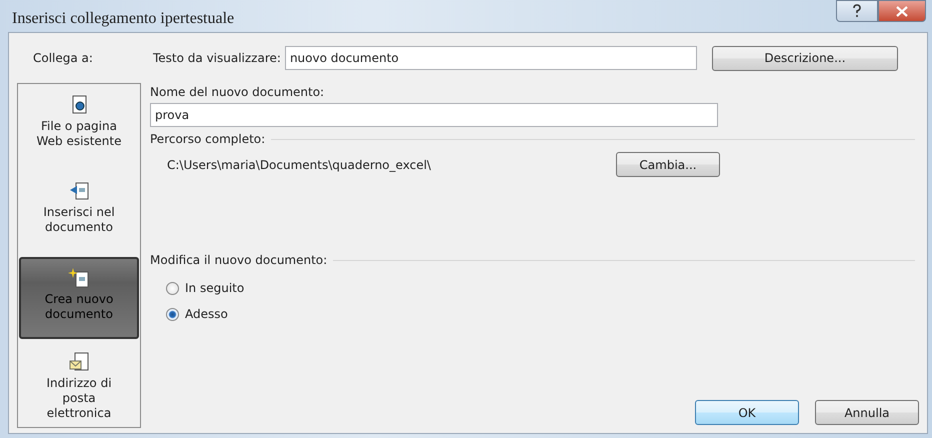 This screenshot has height=438, width=932. What do you see at coordinates (298, 165) in the screenshot?
I see `full-path-text: C:\Users\maria\Documents\quaderno_excel\` at bounding box center [298, 165].